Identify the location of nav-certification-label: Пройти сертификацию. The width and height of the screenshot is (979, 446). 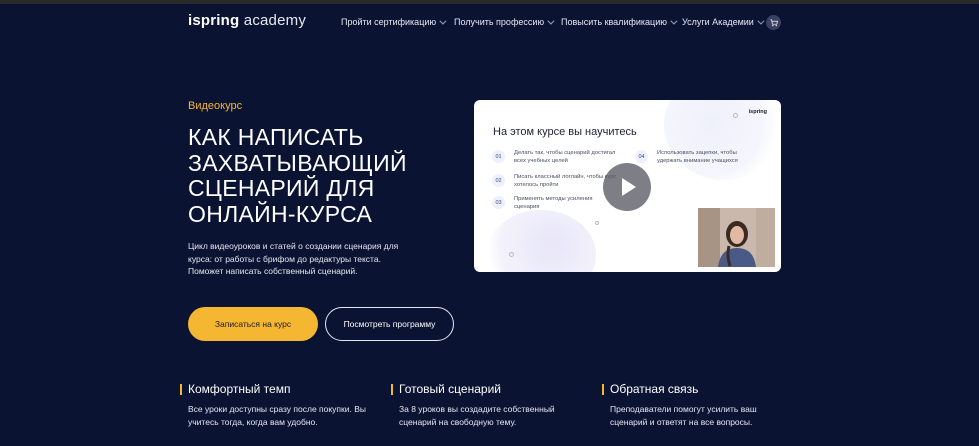
(389, 22).